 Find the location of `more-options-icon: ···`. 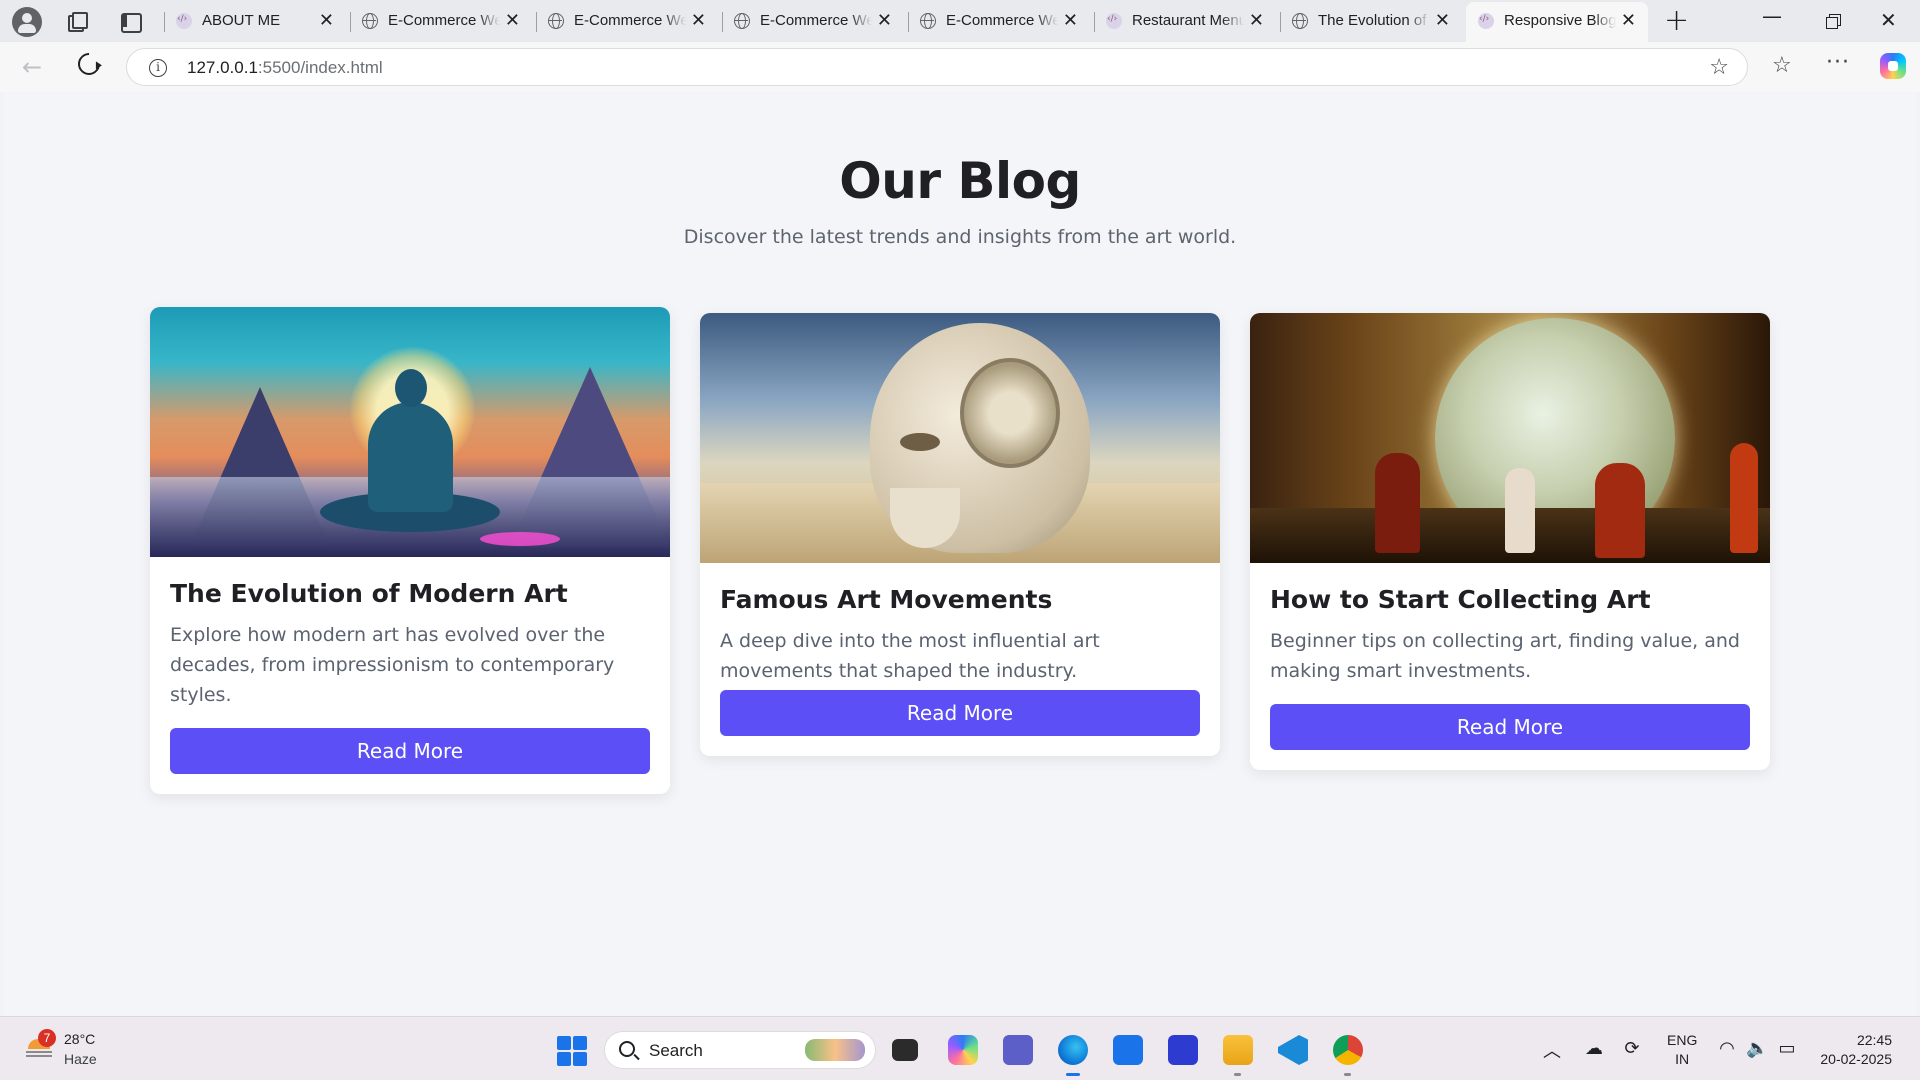

more-options-icon: ··· is located at coordinates (1838, 62).